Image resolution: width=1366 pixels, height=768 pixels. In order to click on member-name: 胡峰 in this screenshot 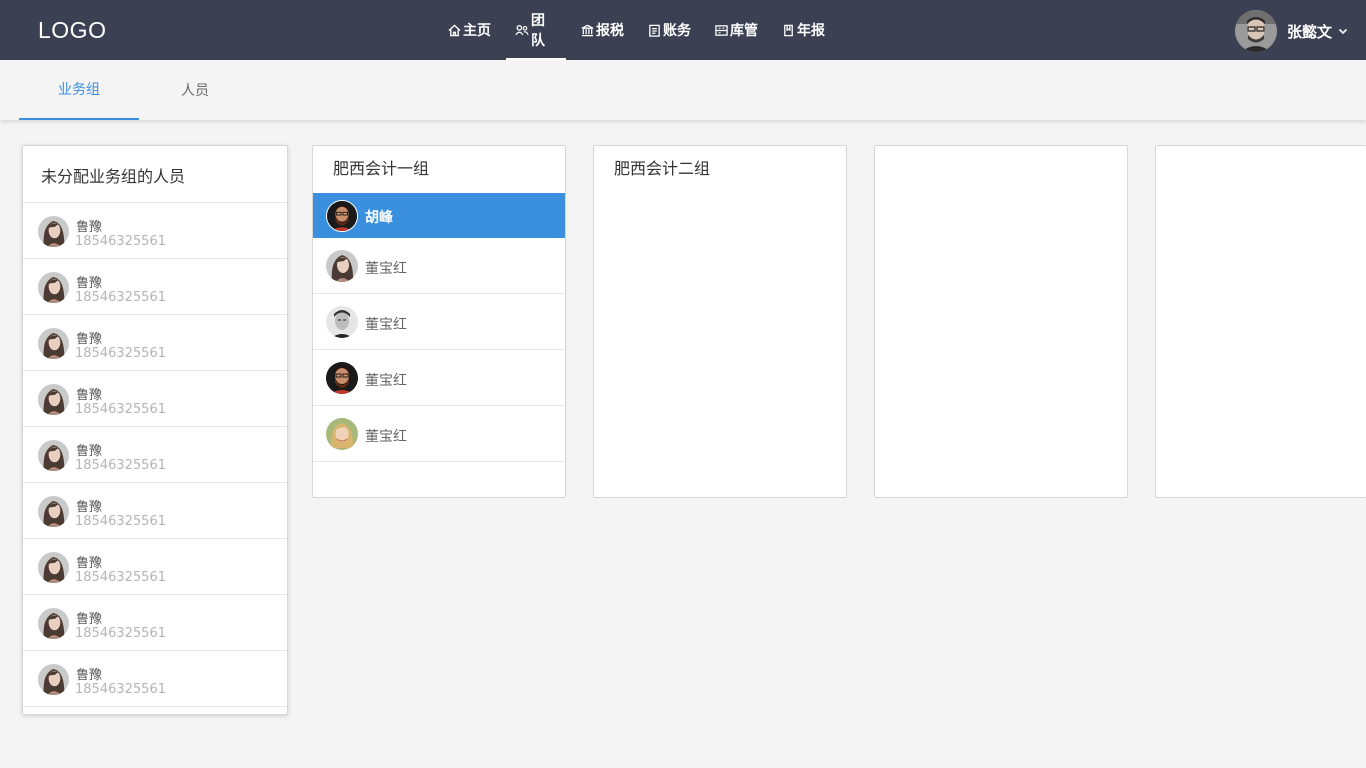, I will do `click(379, 218)`.